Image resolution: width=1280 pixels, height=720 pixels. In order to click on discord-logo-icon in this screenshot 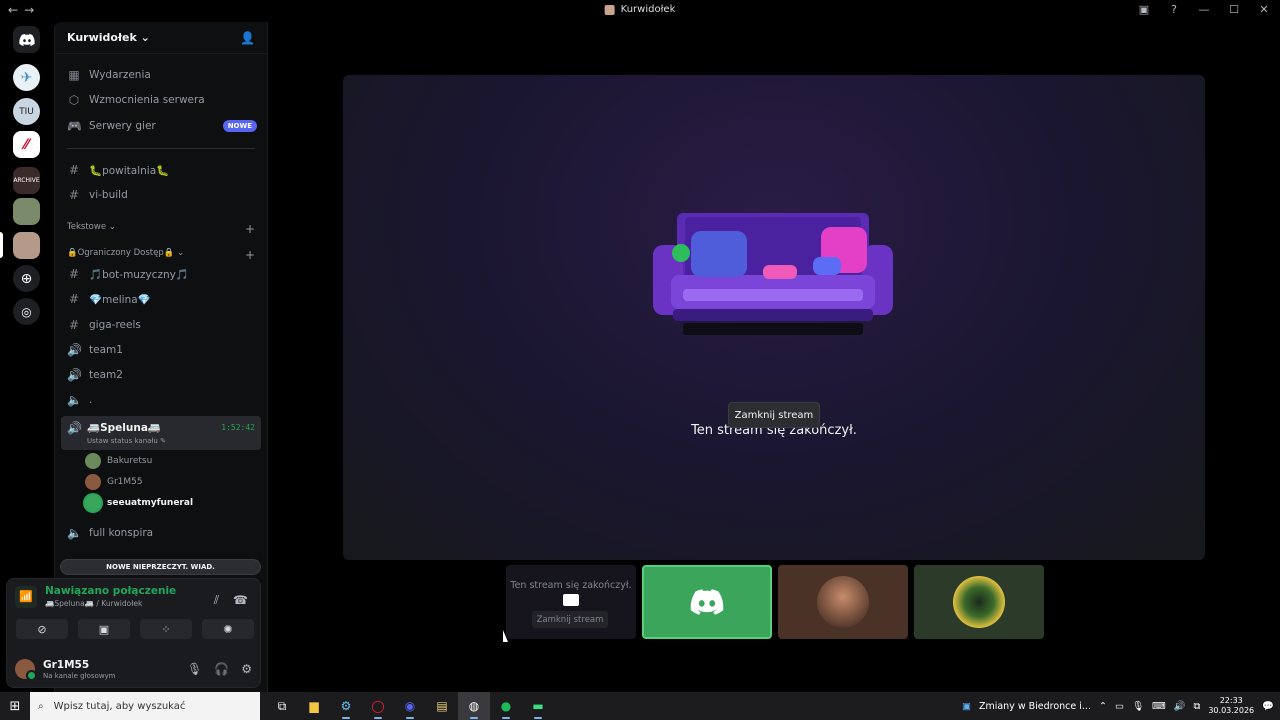, I will do `click(707, 602)`.